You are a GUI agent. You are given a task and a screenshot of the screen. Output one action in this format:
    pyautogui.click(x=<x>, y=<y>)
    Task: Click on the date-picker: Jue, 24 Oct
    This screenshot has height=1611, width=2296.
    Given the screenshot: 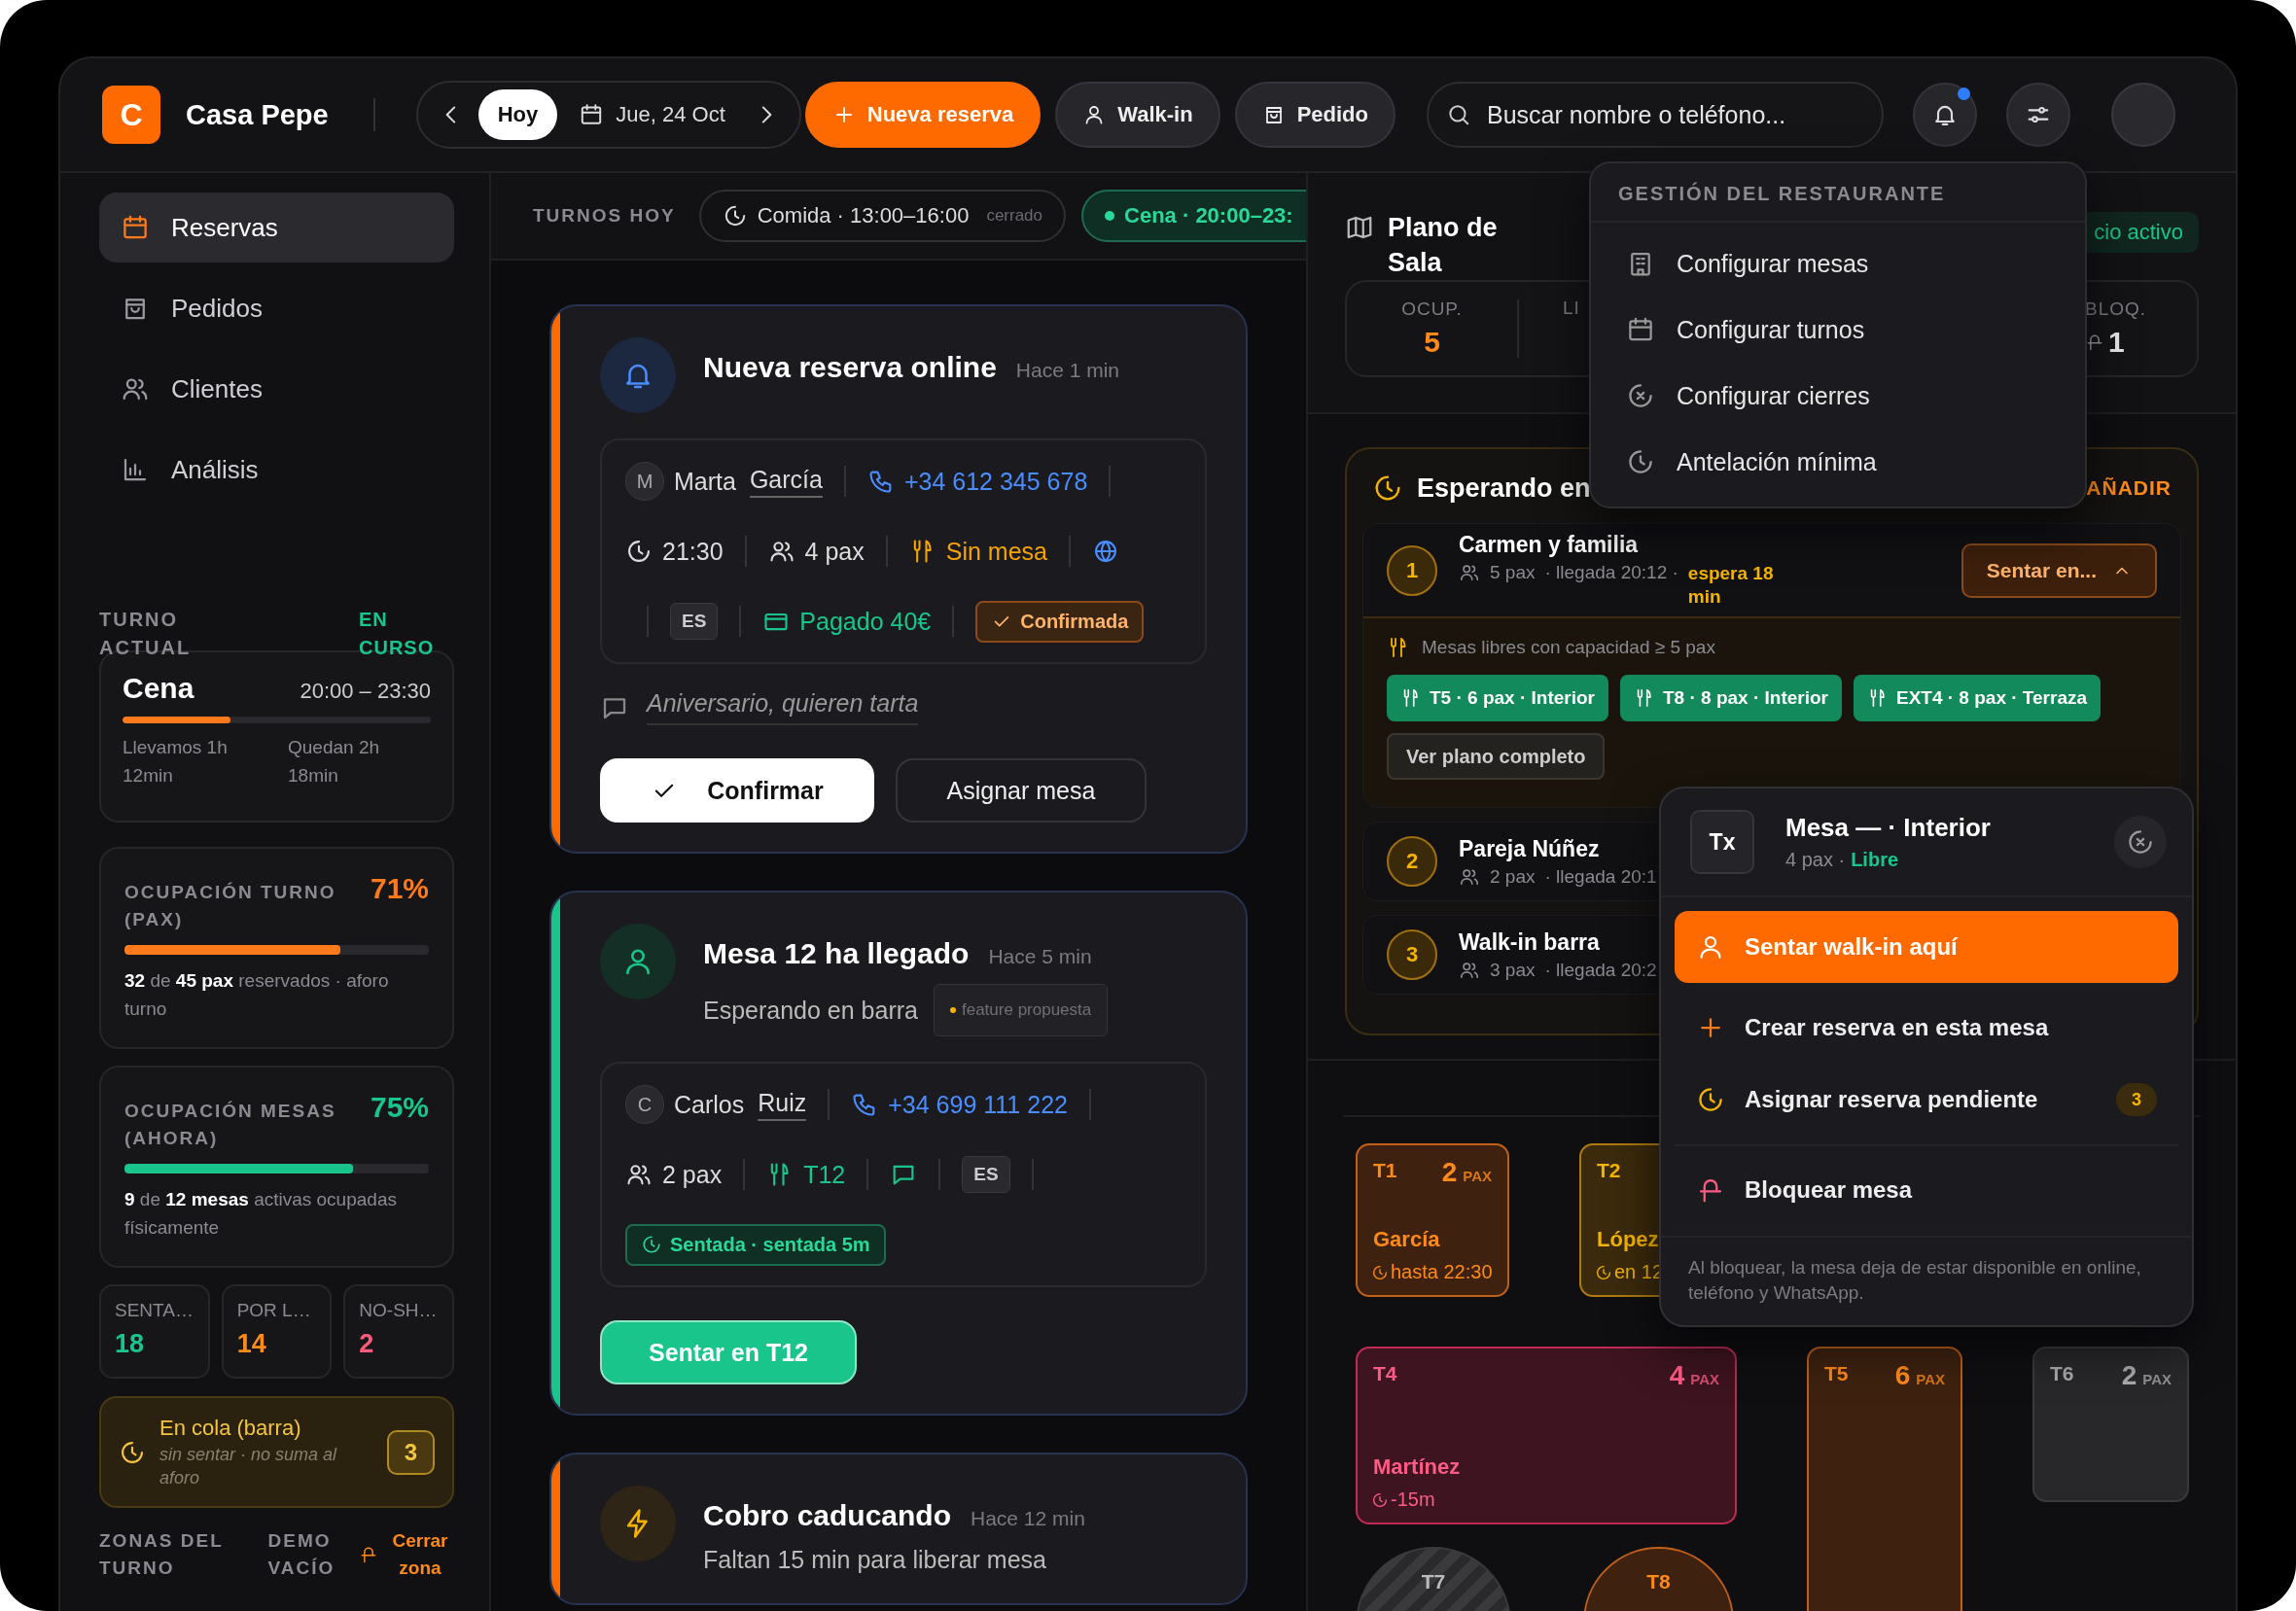 What is the action you would take?
    pyautogui.click(x=652, y=115)
    